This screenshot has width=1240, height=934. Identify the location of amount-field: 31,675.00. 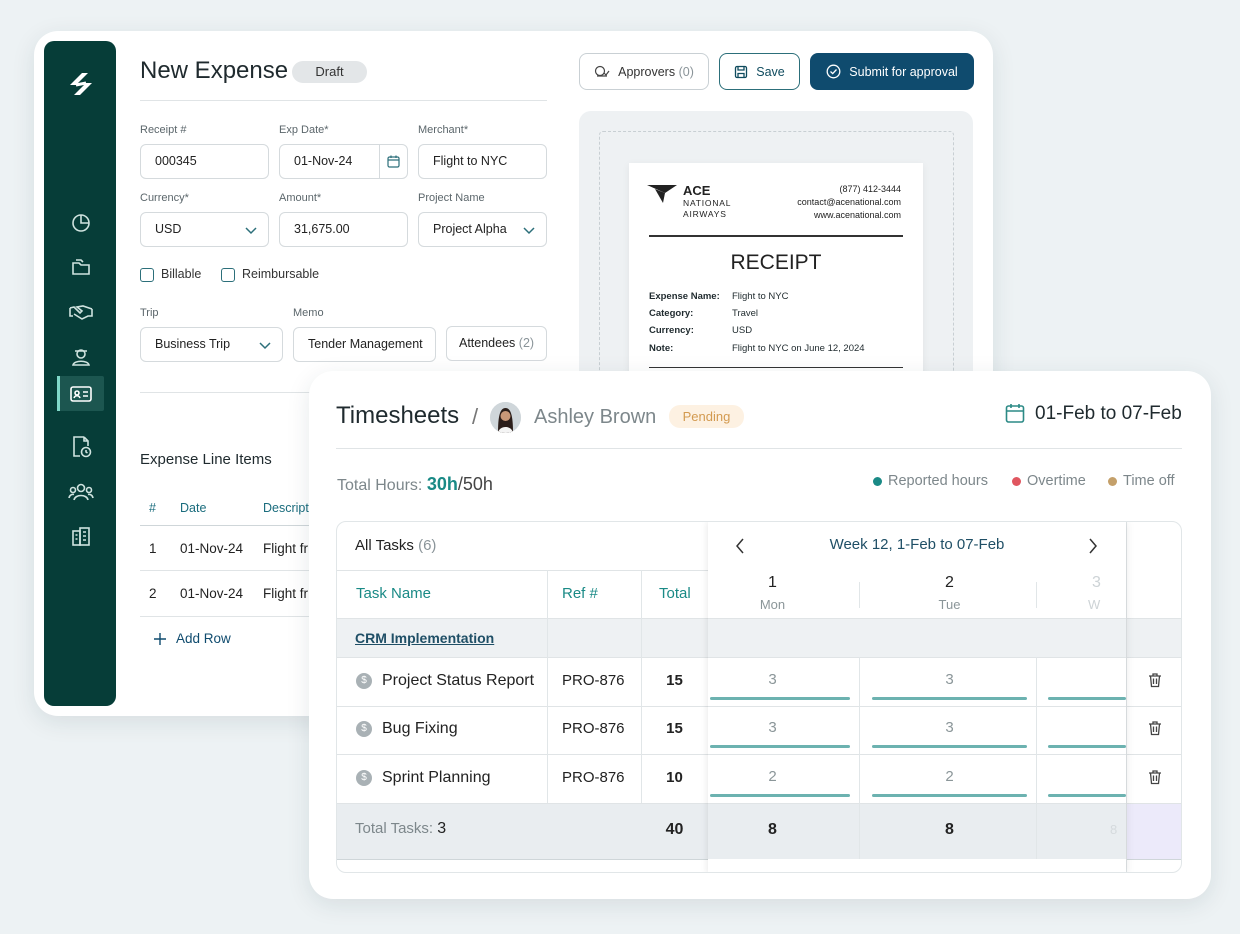
(343, 229).